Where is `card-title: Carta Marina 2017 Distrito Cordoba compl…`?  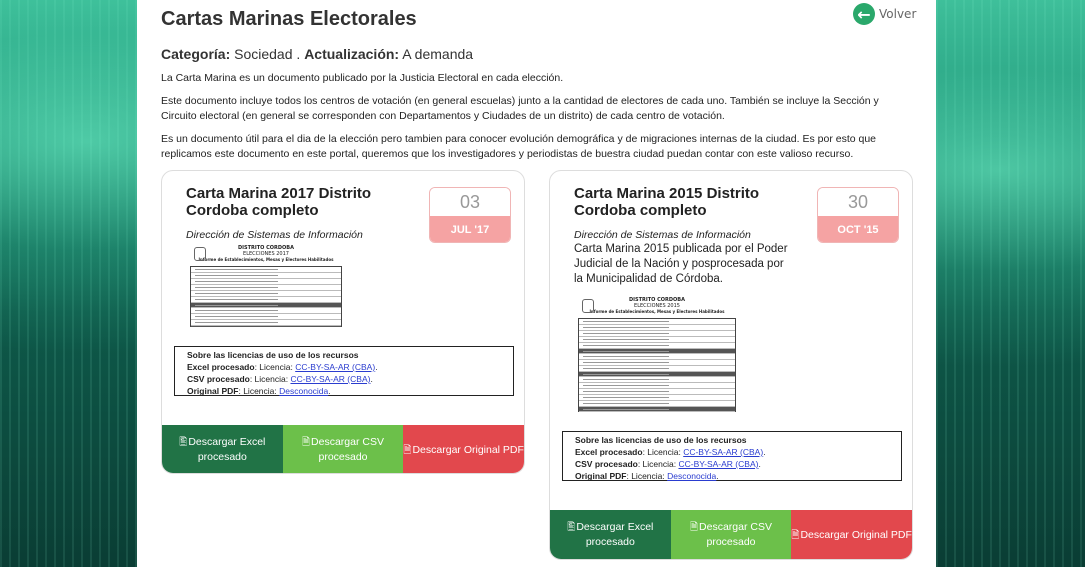
card-title: Carta Marina 2017 Distrito Cordoba compl… is located at coordinates (296, 202).